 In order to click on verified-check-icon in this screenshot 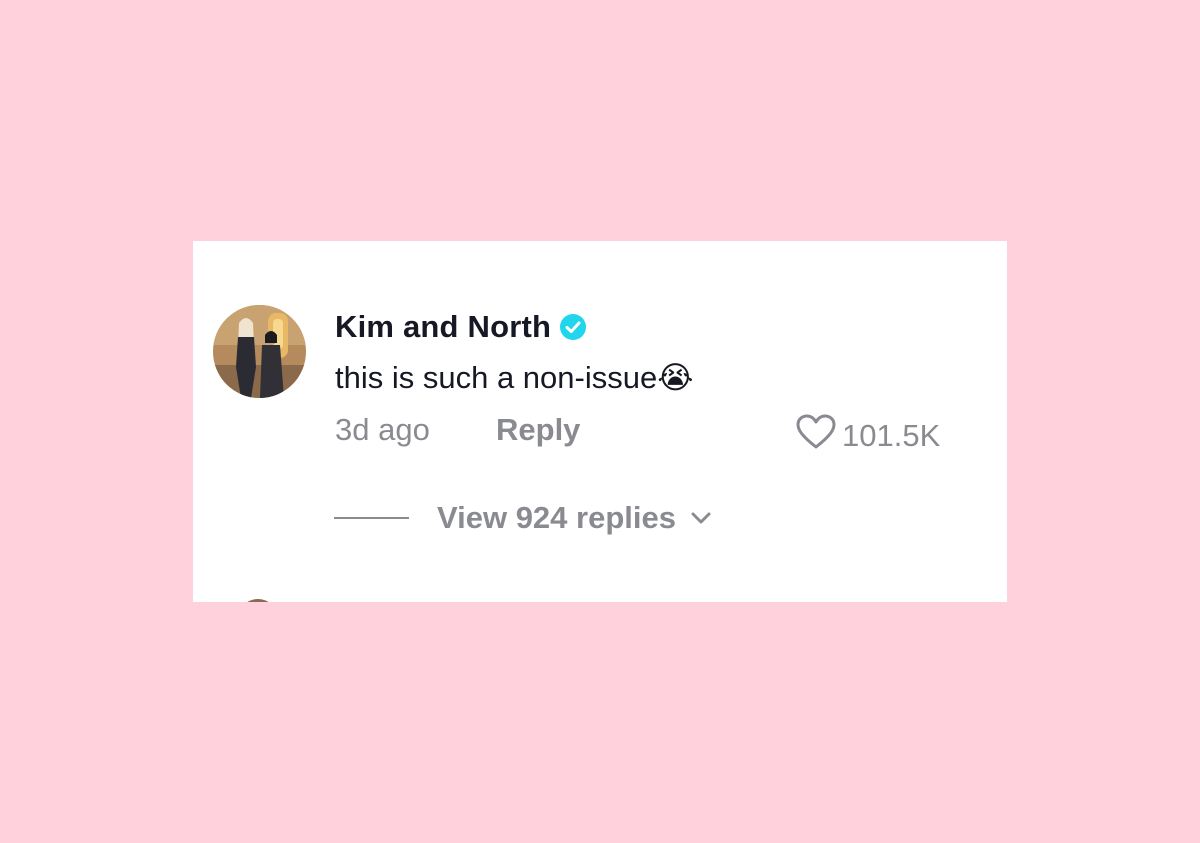, I will do `click(573, 327)`.